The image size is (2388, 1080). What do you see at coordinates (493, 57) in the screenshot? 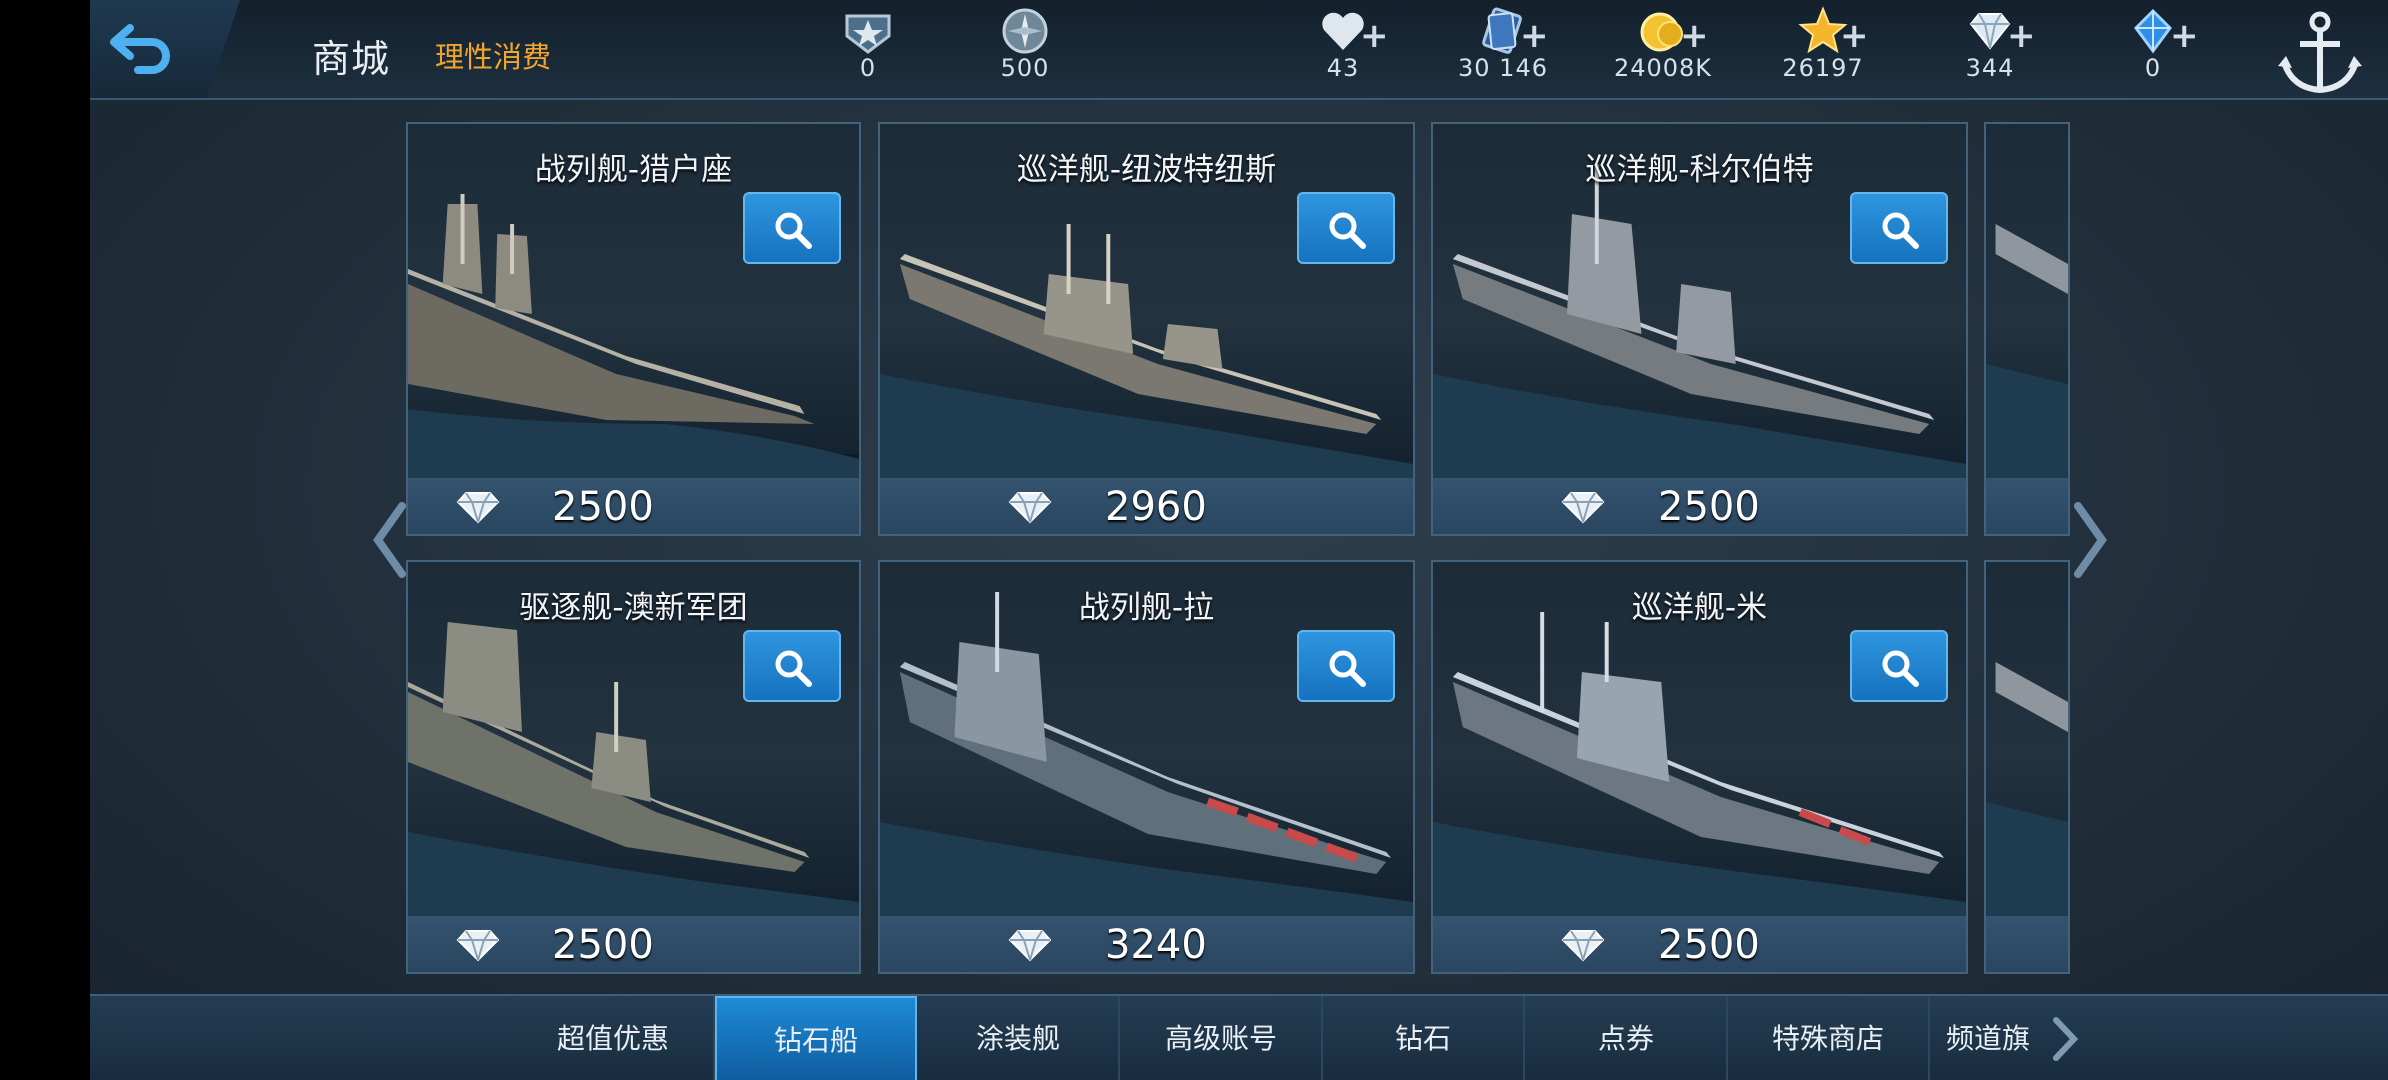
I see `slogan-text: 理性消费` at bounding box center [493, 57].